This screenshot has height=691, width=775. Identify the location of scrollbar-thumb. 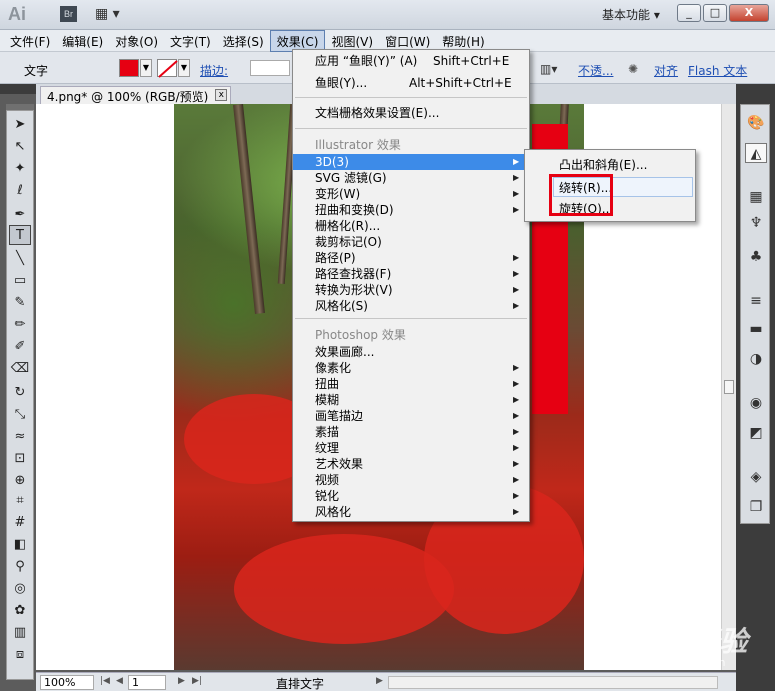
(729, 387).